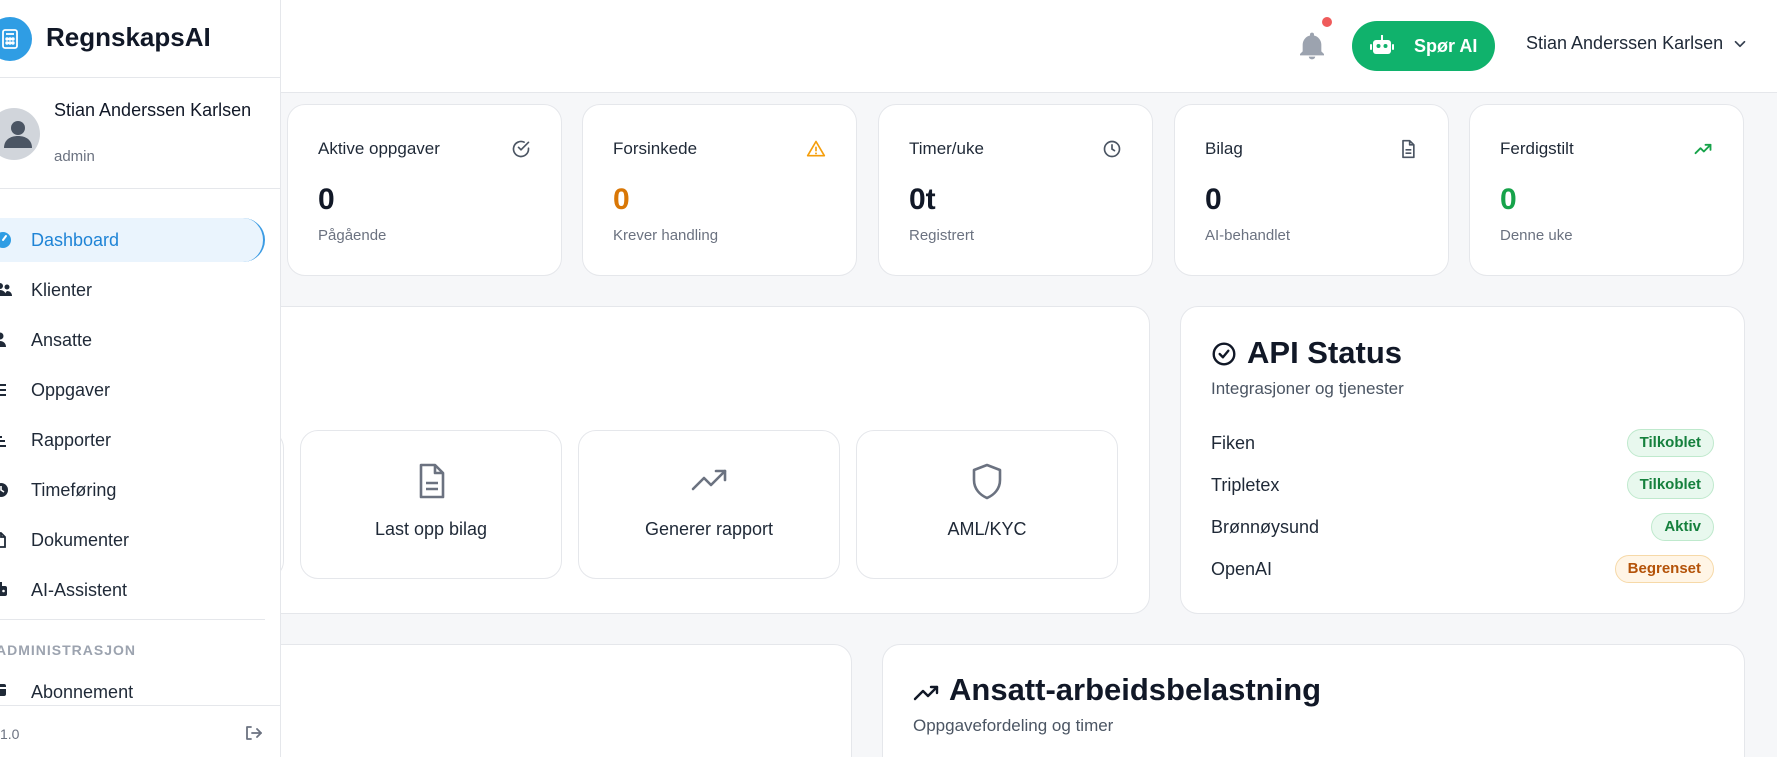 Image resolution: width=1777 pixels, height=757 pixels. Describe the element at coordinates (987, 529) in the screenshot. I see `action-label: AML/KYC` at that location.